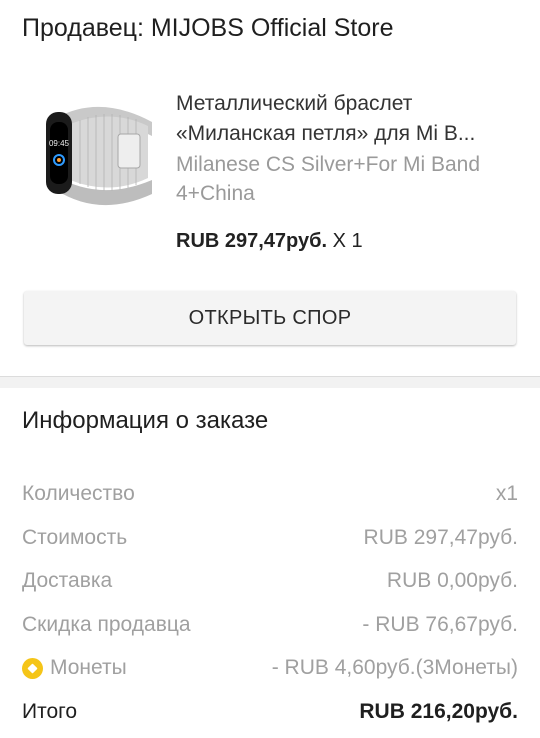  What do you see at coordinates (208, 28) in the screenshot?
I see `seller-name: Продавец: MIJOBS Official Store` at bounding box center [208, 28].